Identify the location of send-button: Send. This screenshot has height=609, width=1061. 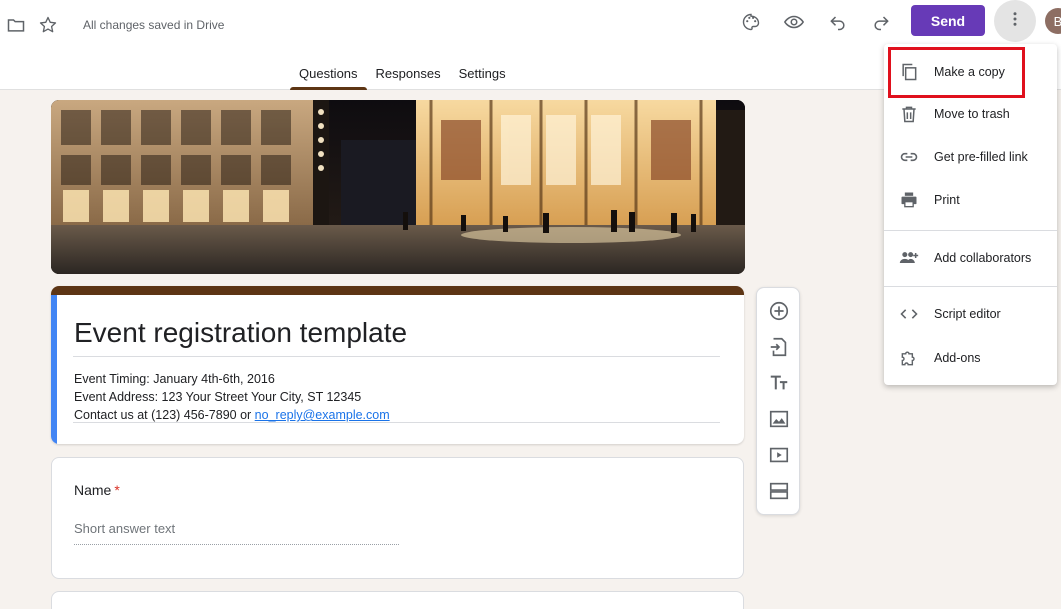
(948, 20).